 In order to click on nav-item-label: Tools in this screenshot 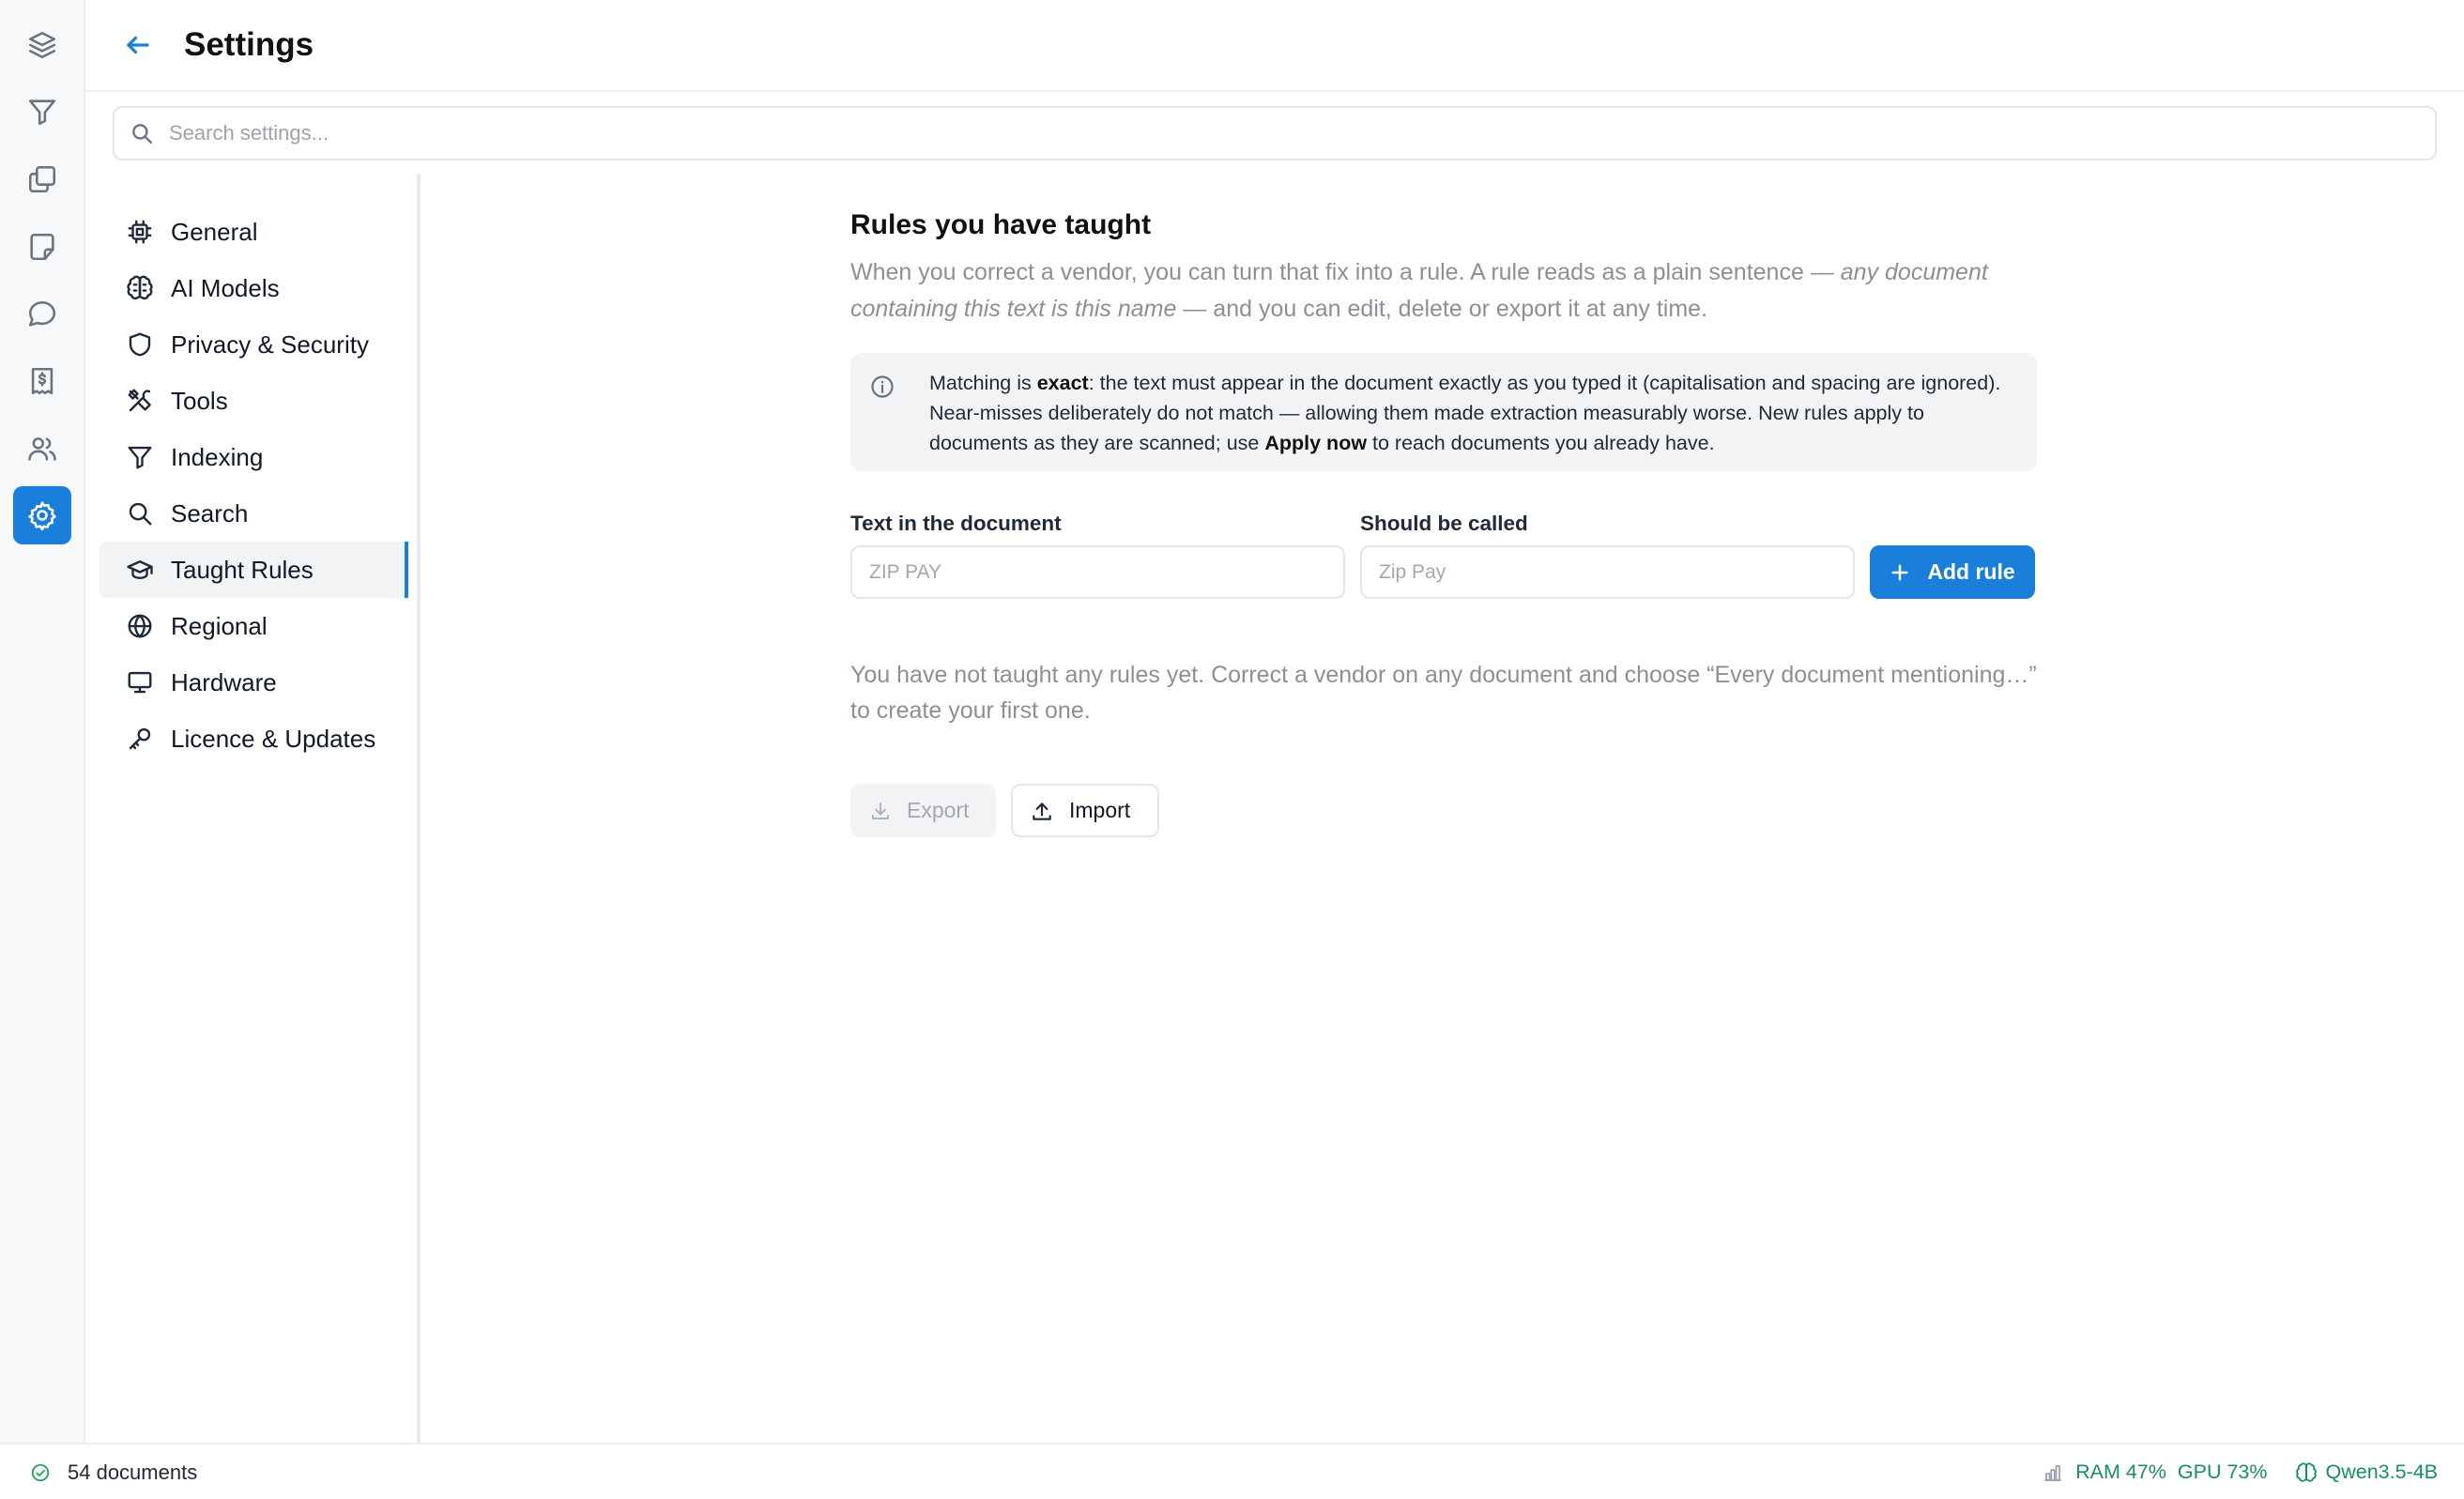, I will do `click(199, 400)`.